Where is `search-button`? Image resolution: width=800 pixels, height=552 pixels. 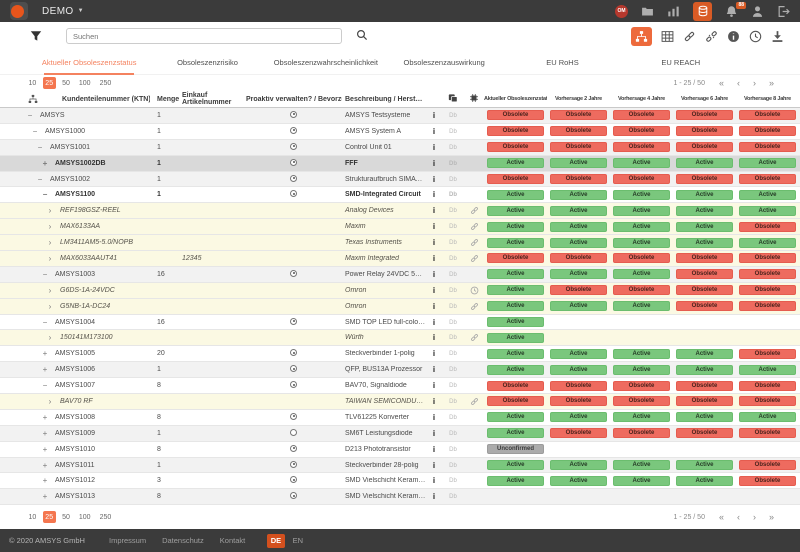
search-button is located at coordinates (362, 36).